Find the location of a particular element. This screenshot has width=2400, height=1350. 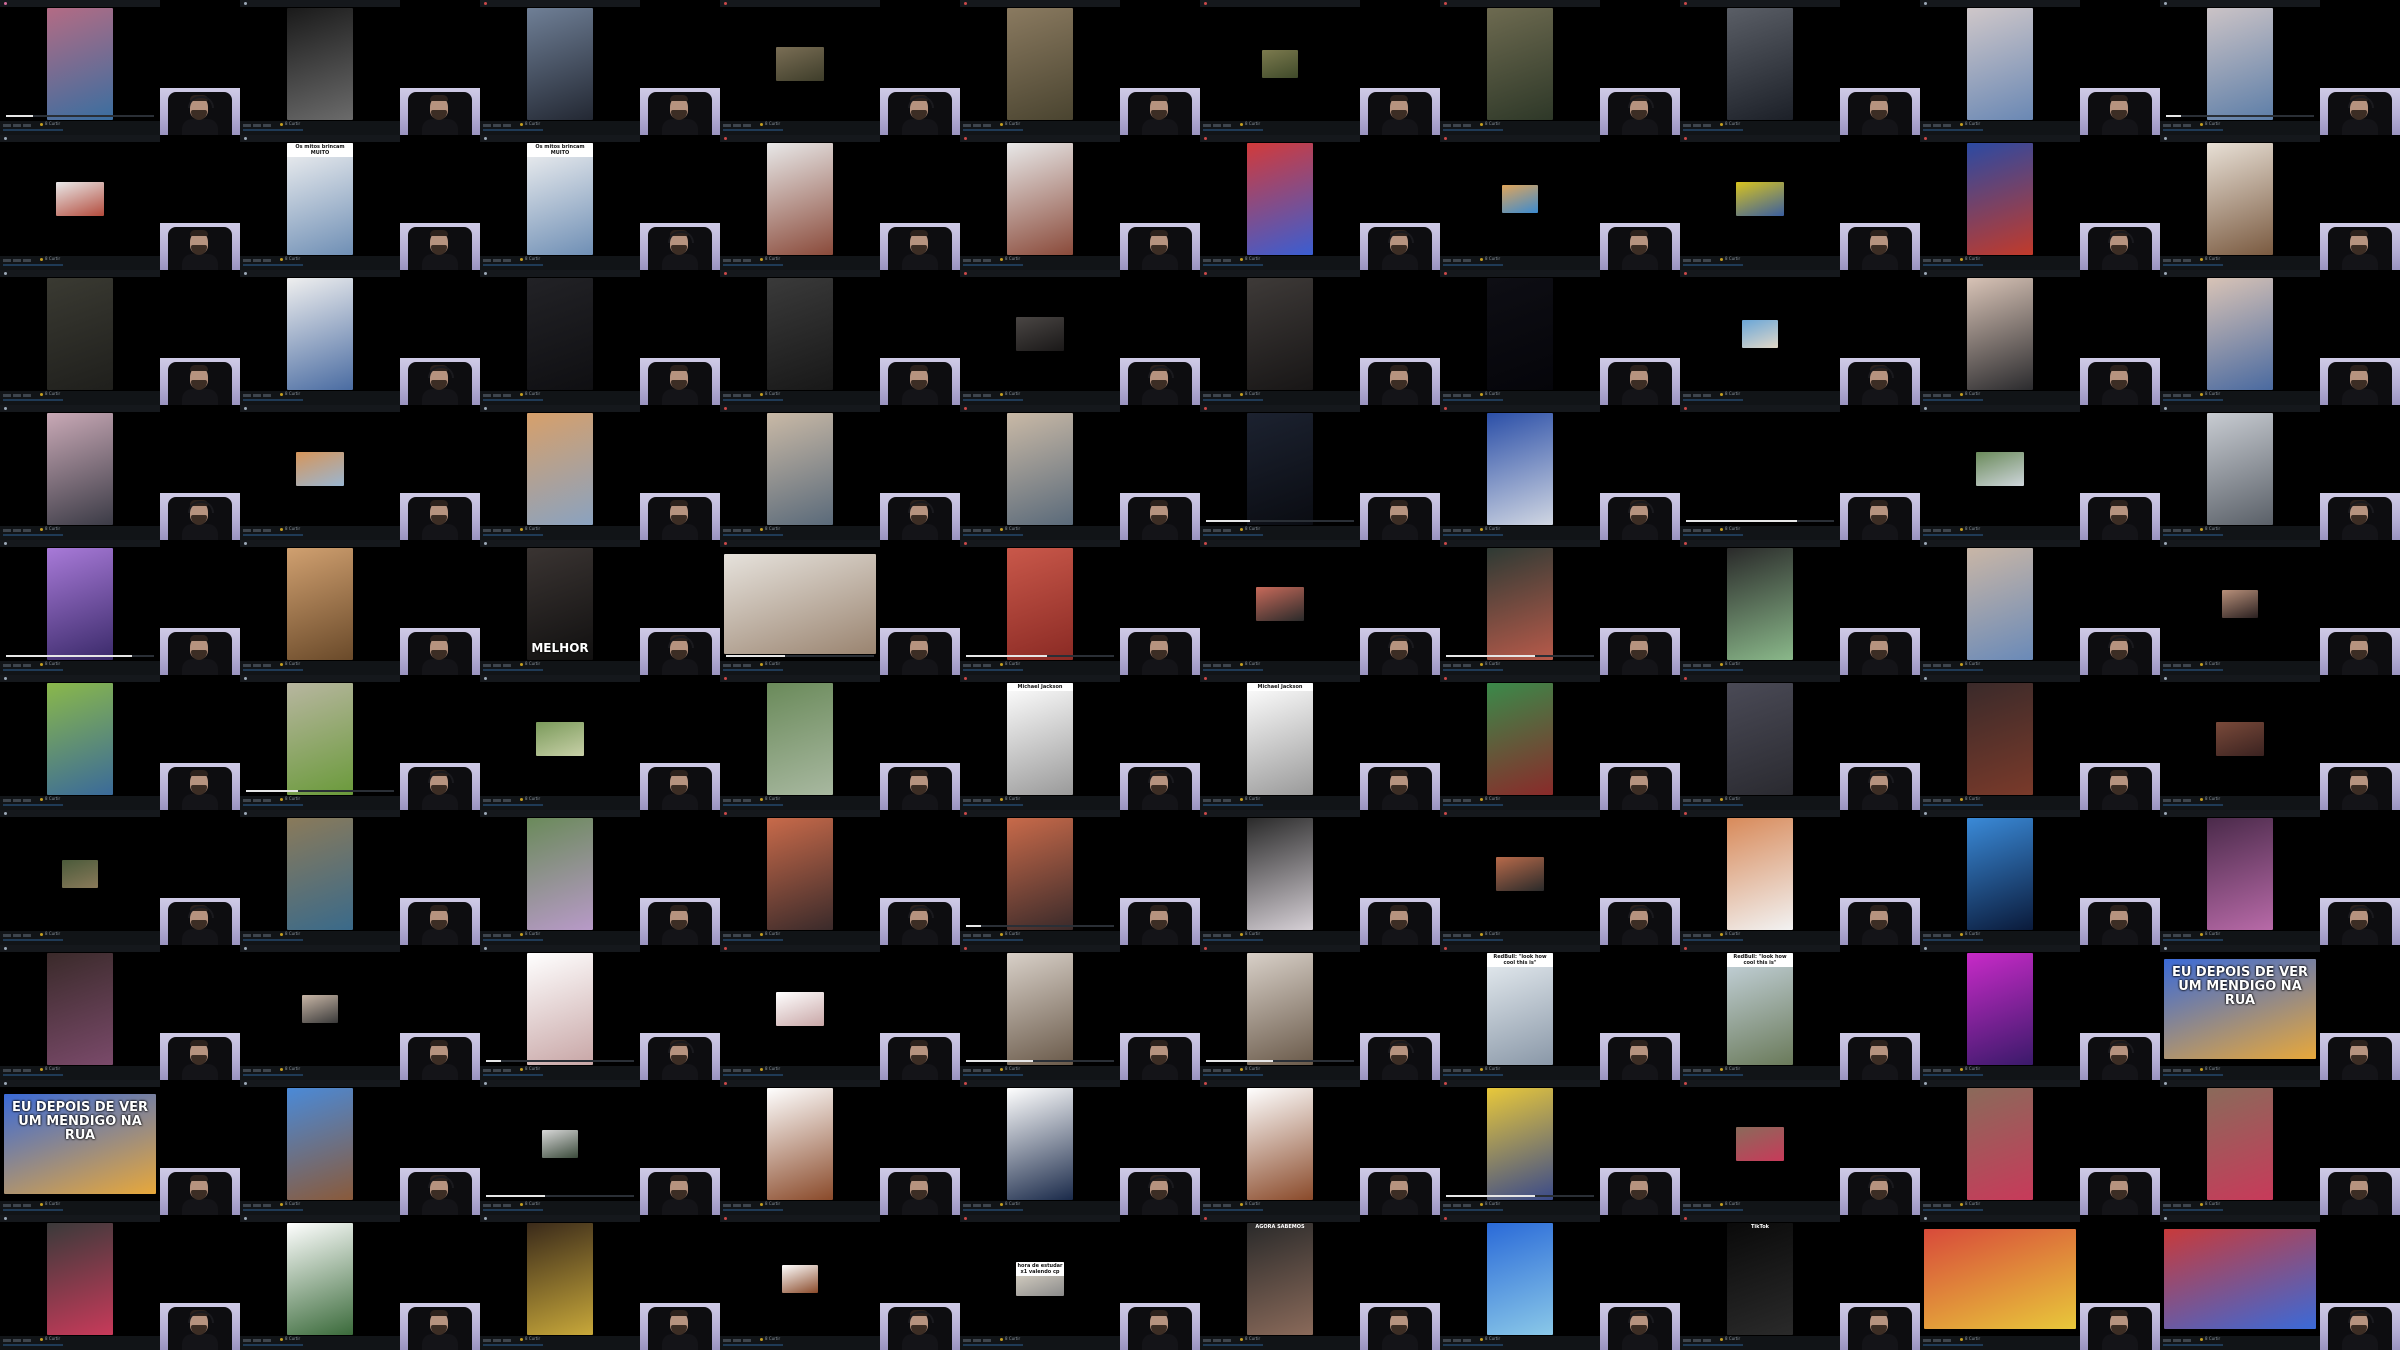

video-viewport: TikTok is located at coordinates (1760, 1279).